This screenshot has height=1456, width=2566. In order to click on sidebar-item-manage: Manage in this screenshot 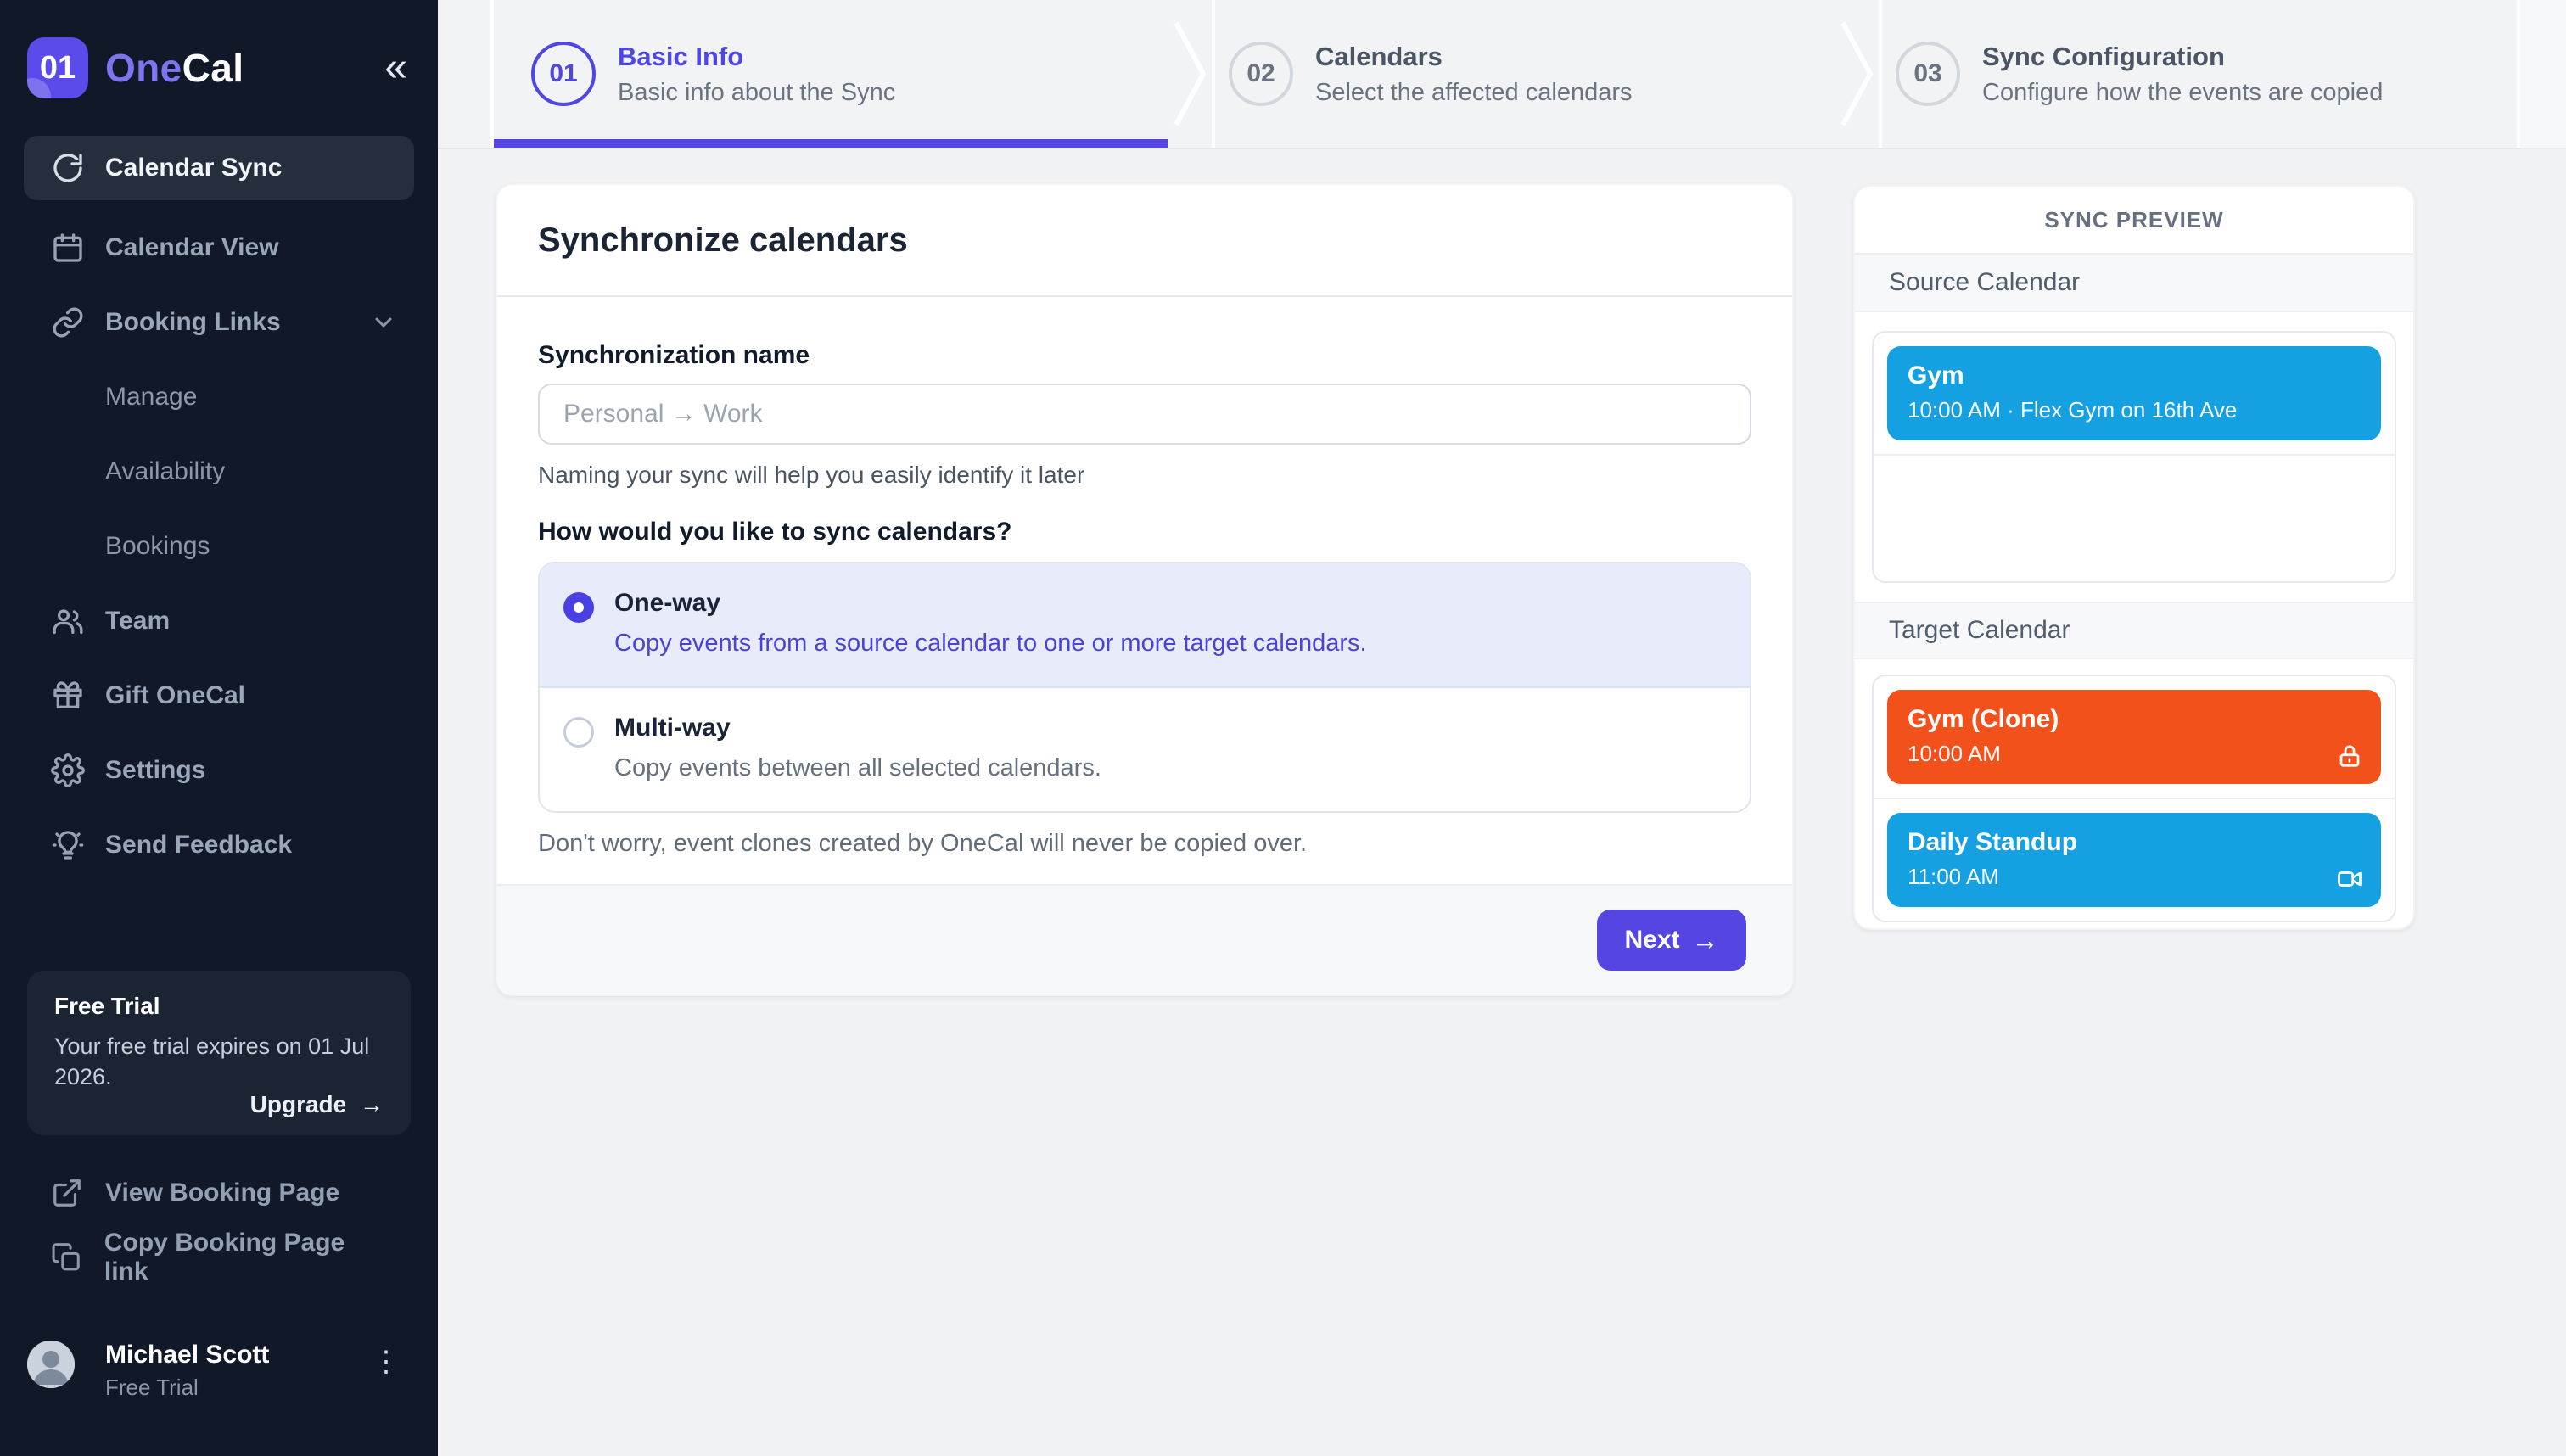, I will do `click(219, 397)`.